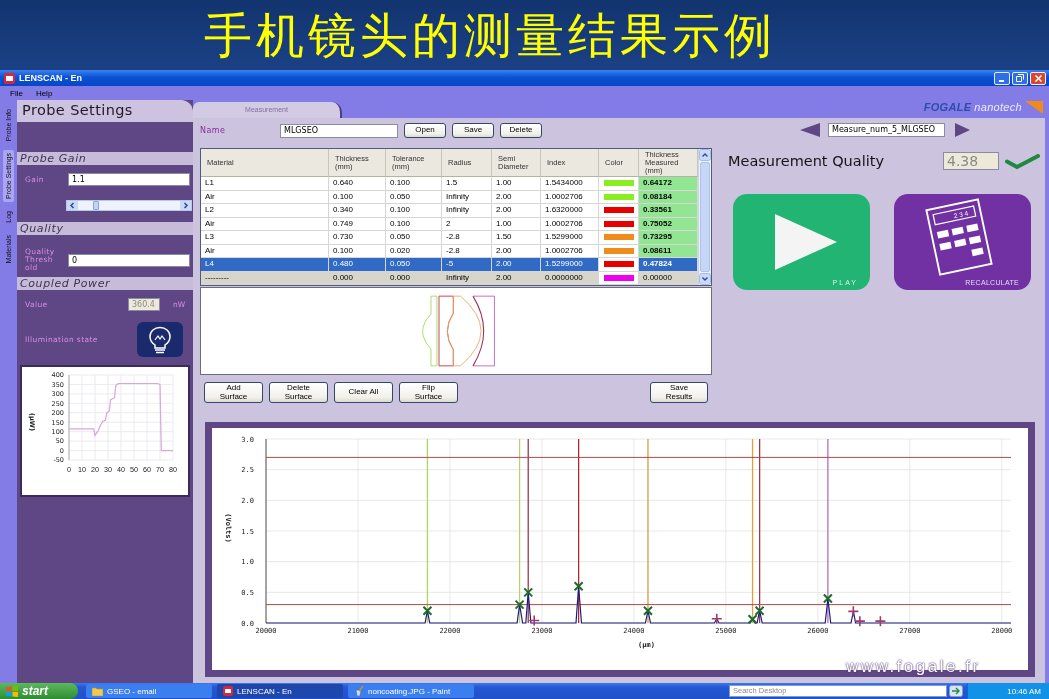 Image resolution: width=1049 pixels, height=699 pixels. I want to click on table-cell: L1, so click(265, 184).